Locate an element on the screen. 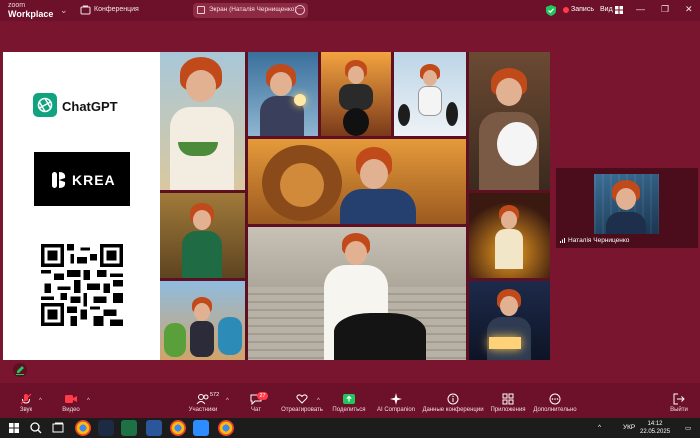  leave-button: Выйти is located at coordinates (679, 400).